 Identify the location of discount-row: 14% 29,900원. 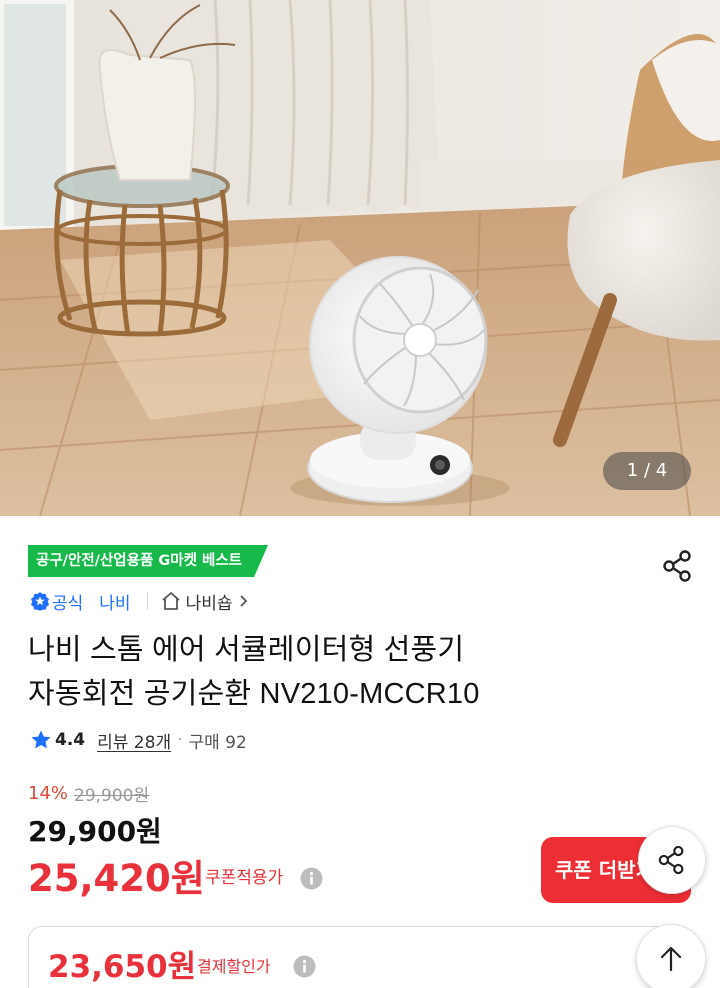
(88, 793).